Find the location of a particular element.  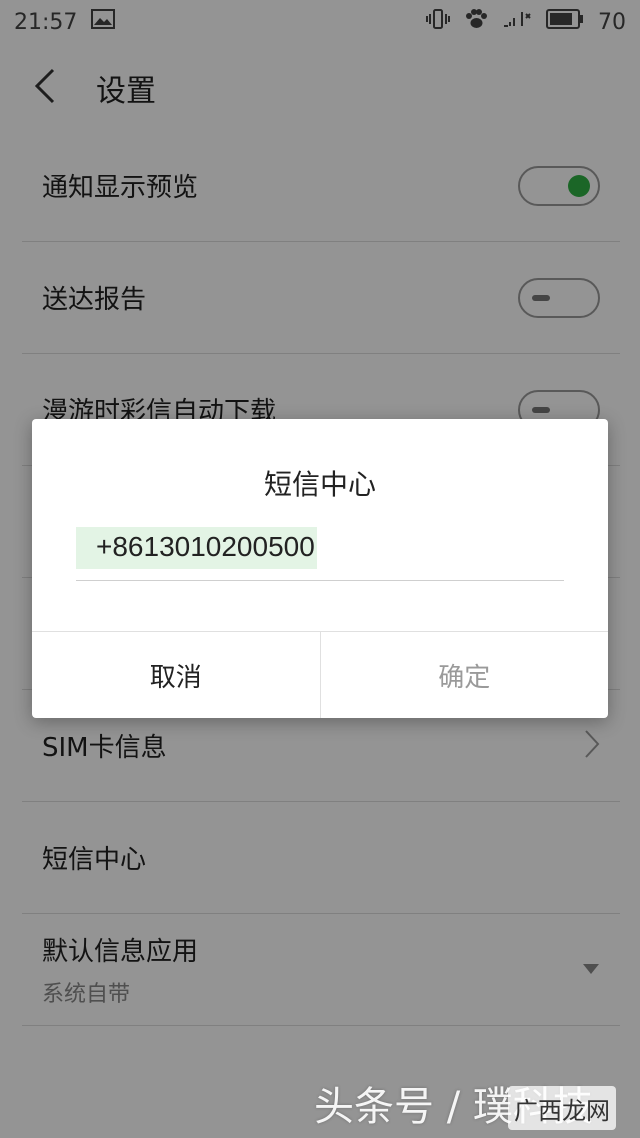

confirm-button: 确定 is located at coordinates (465, 675).